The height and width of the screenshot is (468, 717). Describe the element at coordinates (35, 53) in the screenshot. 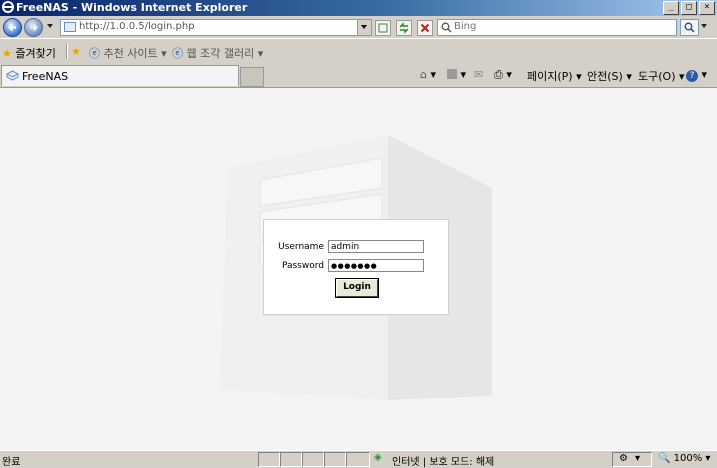

I see `favorites-label: 즐겨찾기` at that location.